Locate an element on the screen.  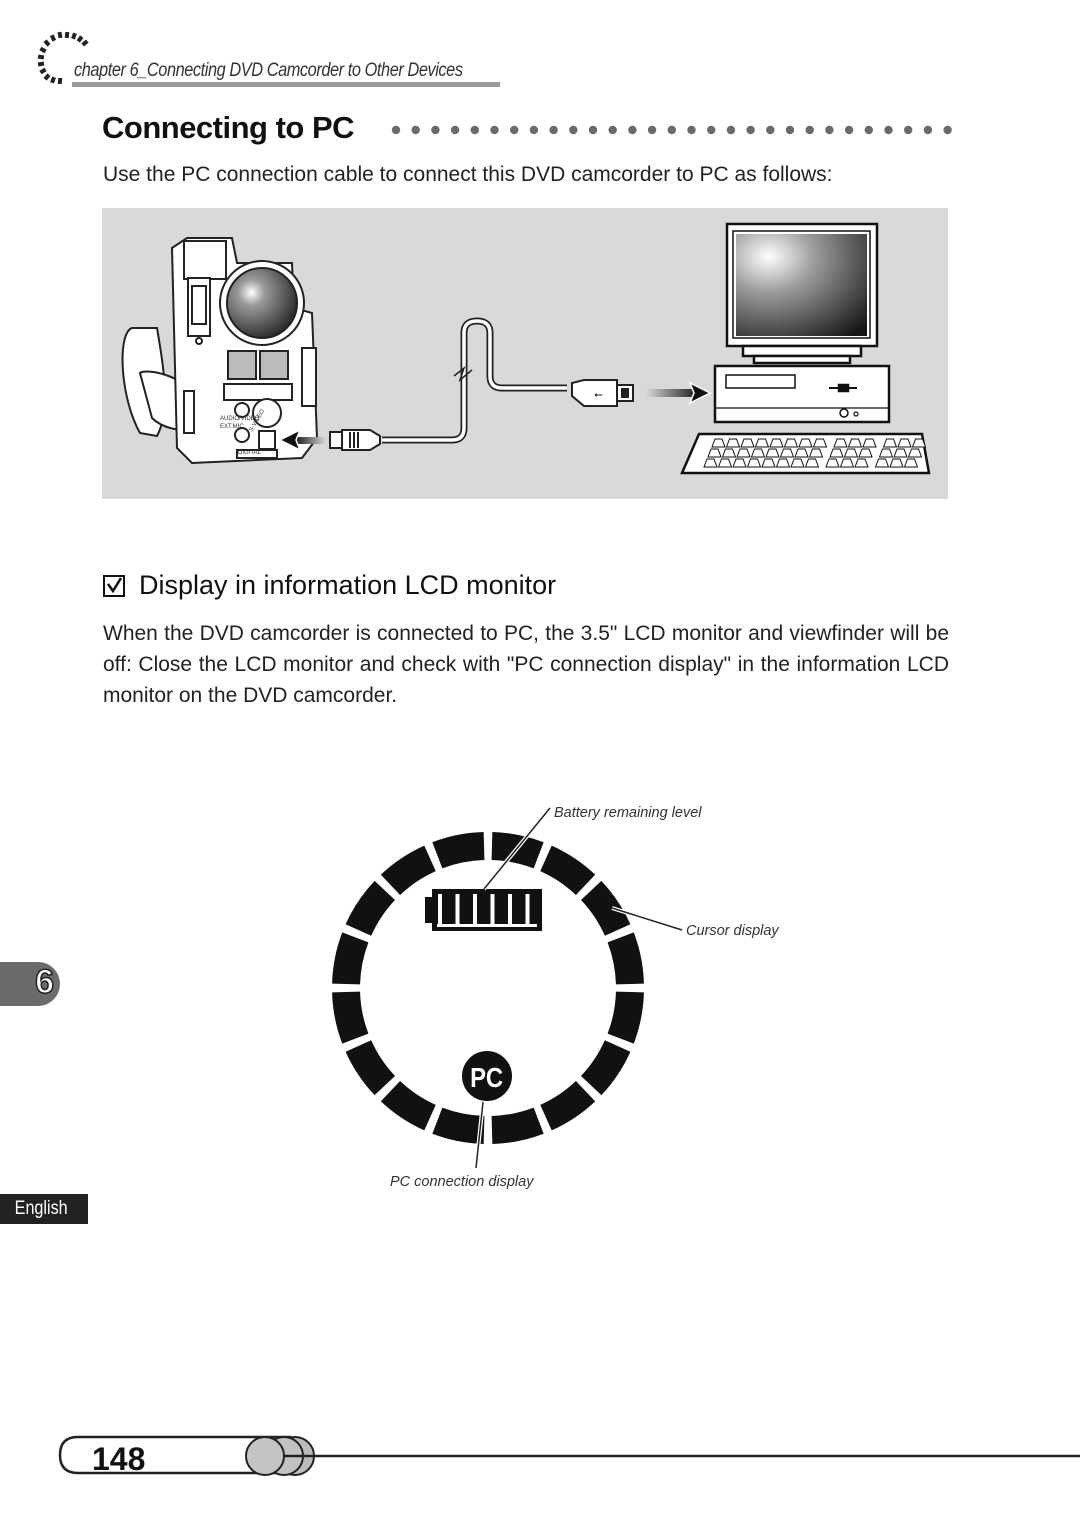
mini-usb-plug is located at coordinates (355, 440).